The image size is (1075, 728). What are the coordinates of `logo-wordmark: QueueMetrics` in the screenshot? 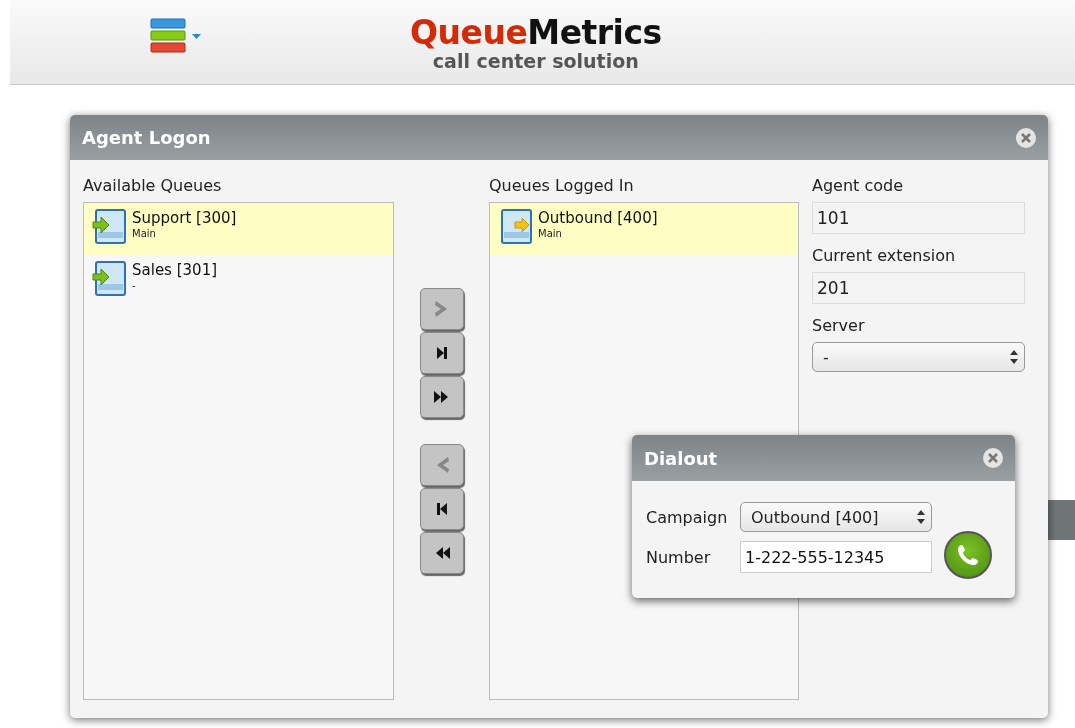 It's located at (536, 33).